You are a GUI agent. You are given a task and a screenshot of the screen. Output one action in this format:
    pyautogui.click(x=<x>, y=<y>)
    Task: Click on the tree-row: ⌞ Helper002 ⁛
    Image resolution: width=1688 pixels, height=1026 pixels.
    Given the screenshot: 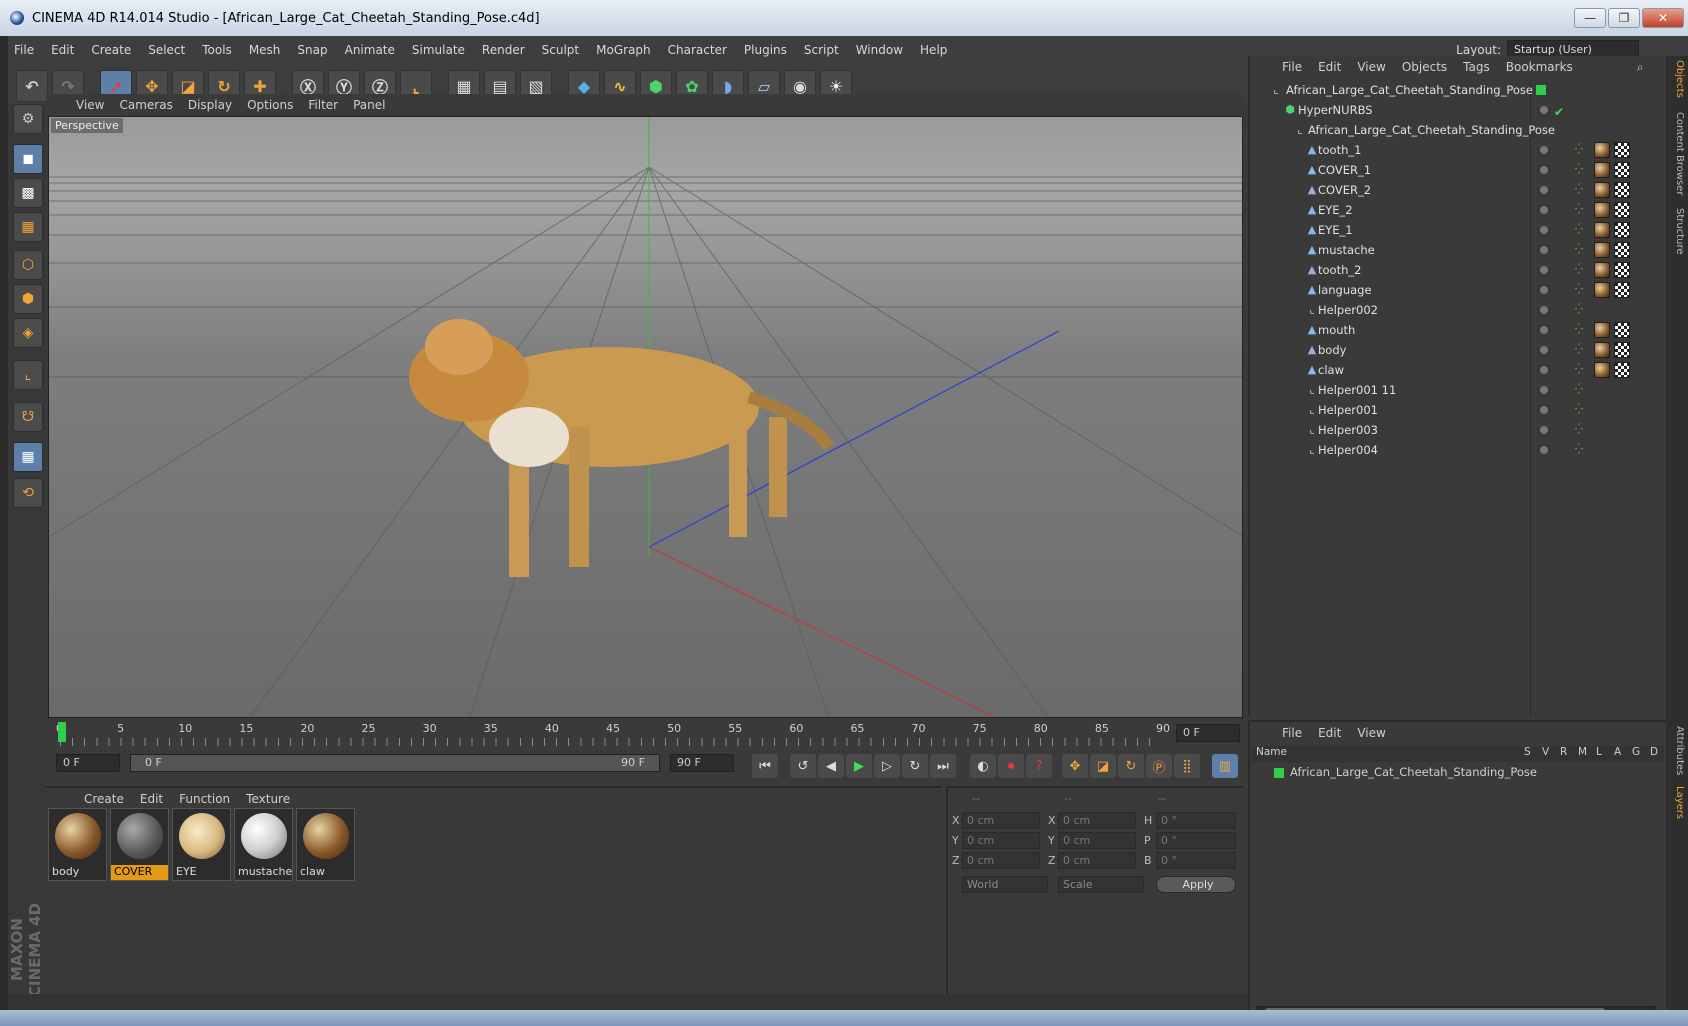 What is the action you would take?
    pyautogui.click(x=1459, y=310)
    